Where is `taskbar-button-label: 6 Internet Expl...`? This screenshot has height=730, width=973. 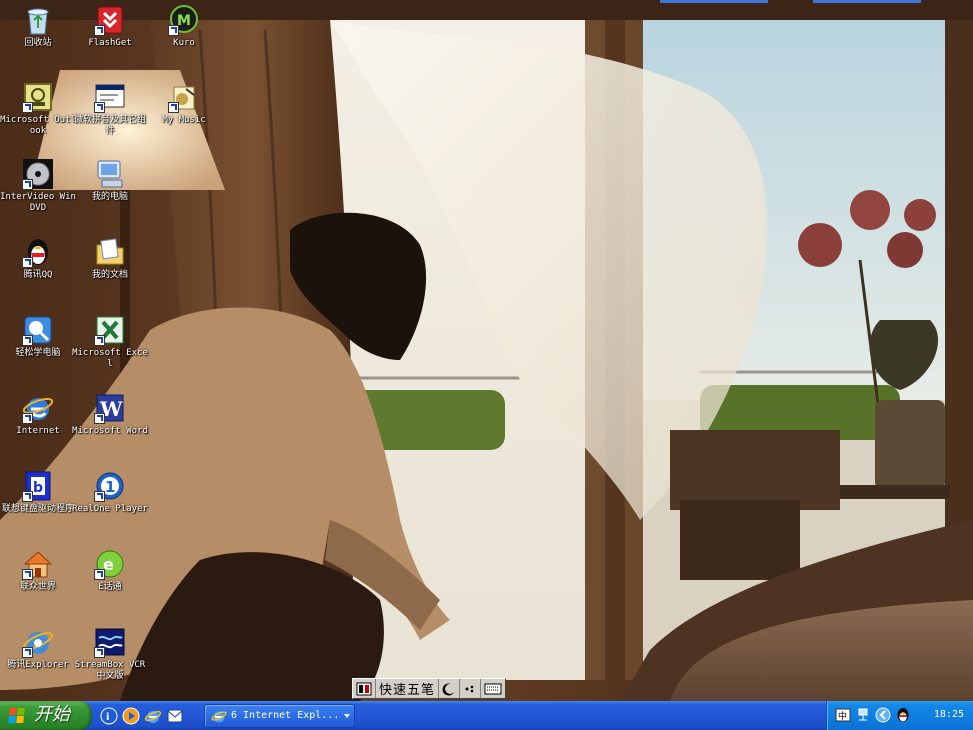 taskbar-button-label: 6 Internet Expl... is located at coordinates (285, 715).